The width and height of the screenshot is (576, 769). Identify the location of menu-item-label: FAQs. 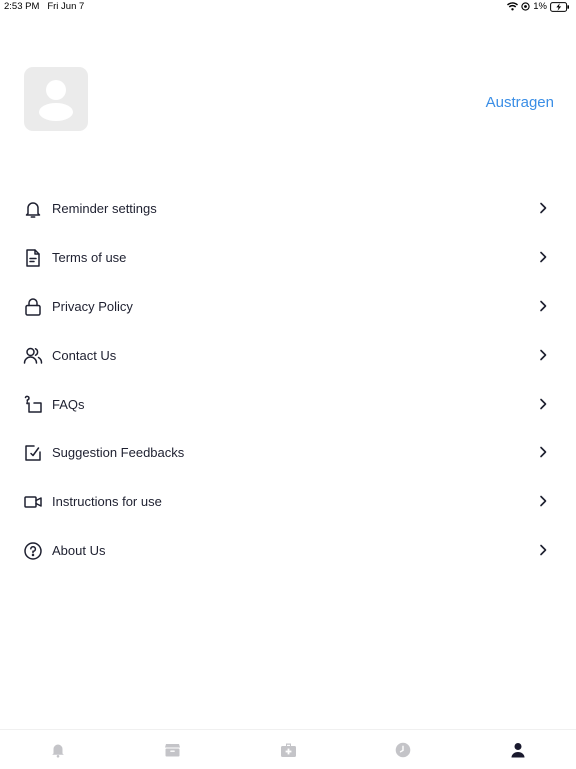
(68, 404).